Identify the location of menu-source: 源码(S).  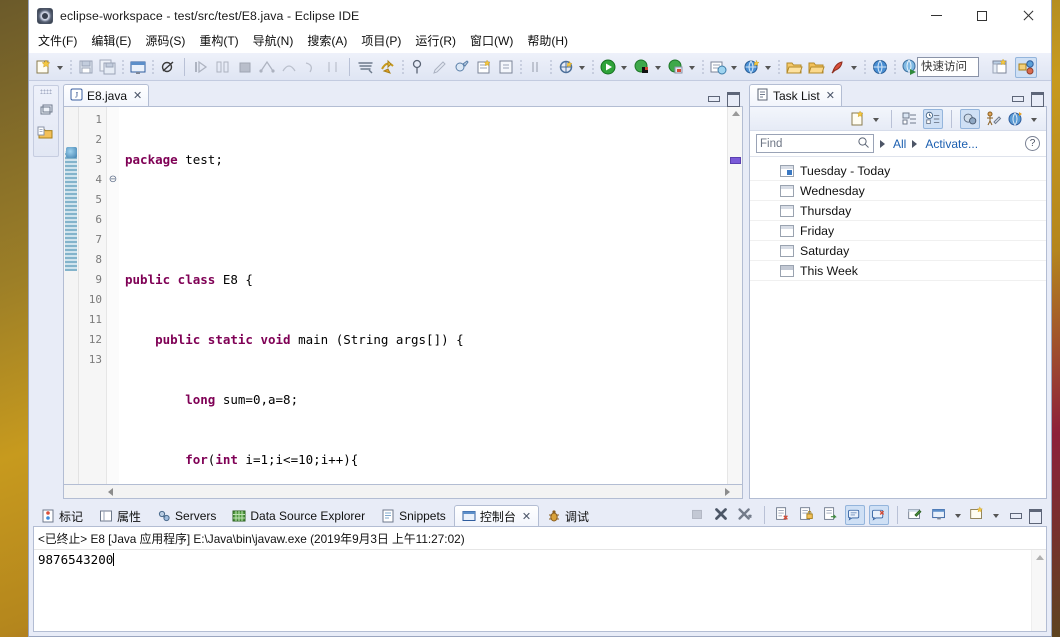
(165, 42).